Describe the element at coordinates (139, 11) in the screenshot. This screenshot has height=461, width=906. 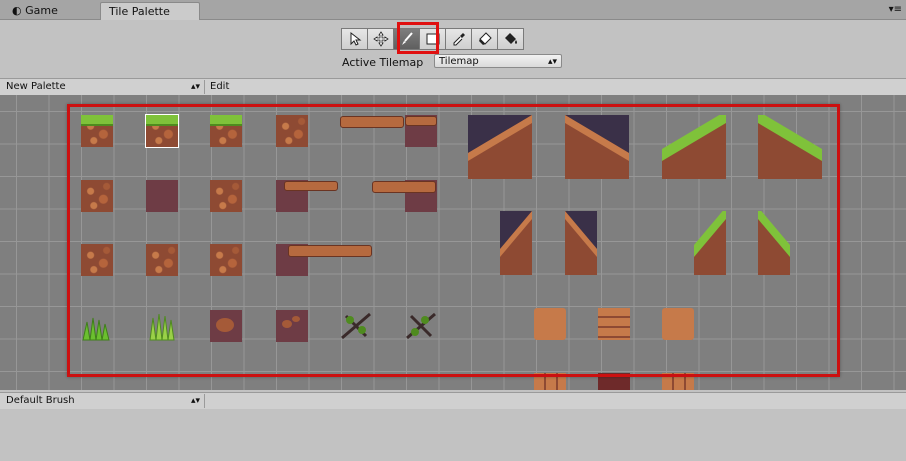
I see `tab-tile-palette-label: Tile Palette` at that location.